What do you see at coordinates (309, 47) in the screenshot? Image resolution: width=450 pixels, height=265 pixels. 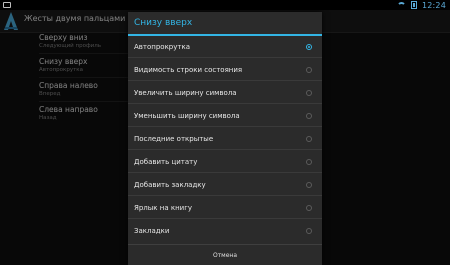 I see `radio-selected-icon` at bounding box center [309, 47].